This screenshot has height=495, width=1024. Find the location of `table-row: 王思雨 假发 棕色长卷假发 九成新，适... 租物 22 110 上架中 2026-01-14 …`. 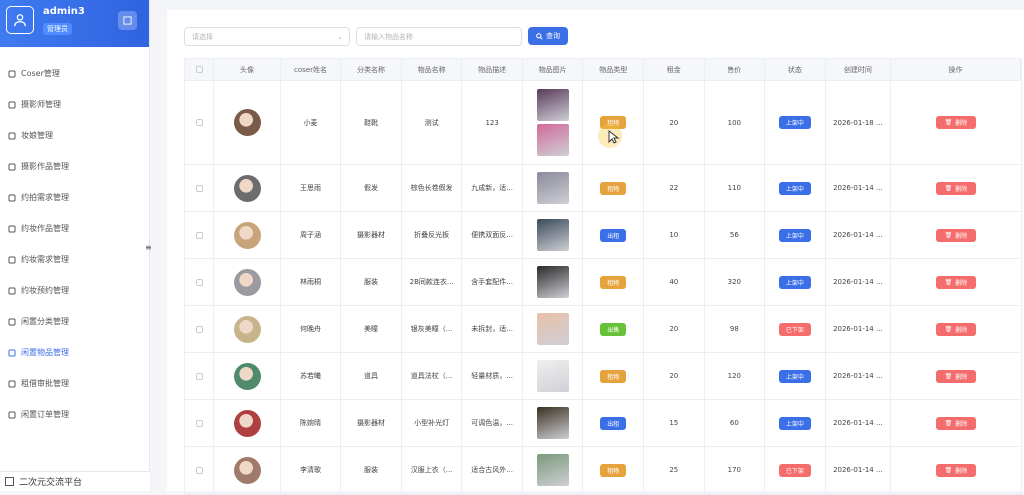

table-row: 王思雨 假发 棕色长卷假发 九成新，适... 租物 22 110 上架中 2026-01-14 … is located at coordinates (603, 188).